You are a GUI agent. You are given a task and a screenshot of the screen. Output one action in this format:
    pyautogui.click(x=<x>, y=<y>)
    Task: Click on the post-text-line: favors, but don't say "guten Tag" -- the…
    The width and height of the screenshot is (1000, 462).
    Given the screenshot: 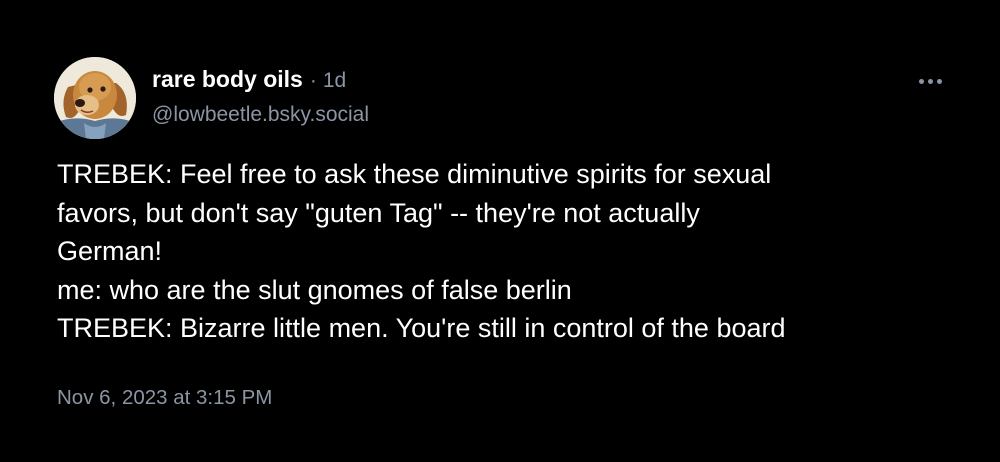 What is the action you would take?
    pyautogui.click(x=378, y=212)
    